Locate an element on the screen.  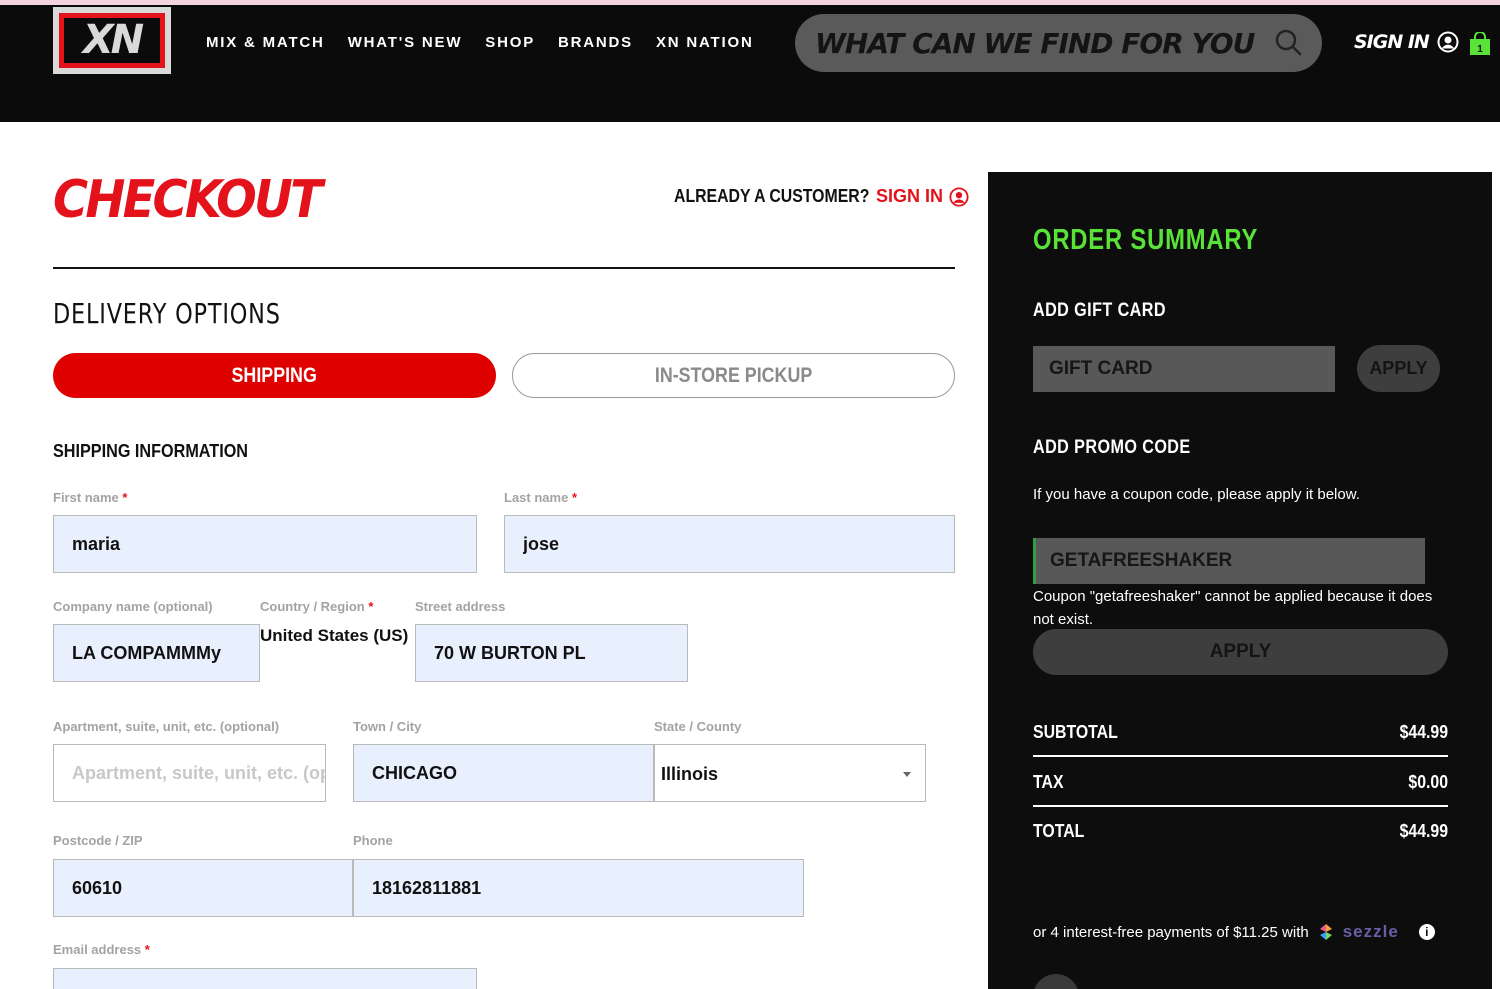
search-input is located at coordinates (1035, 43).